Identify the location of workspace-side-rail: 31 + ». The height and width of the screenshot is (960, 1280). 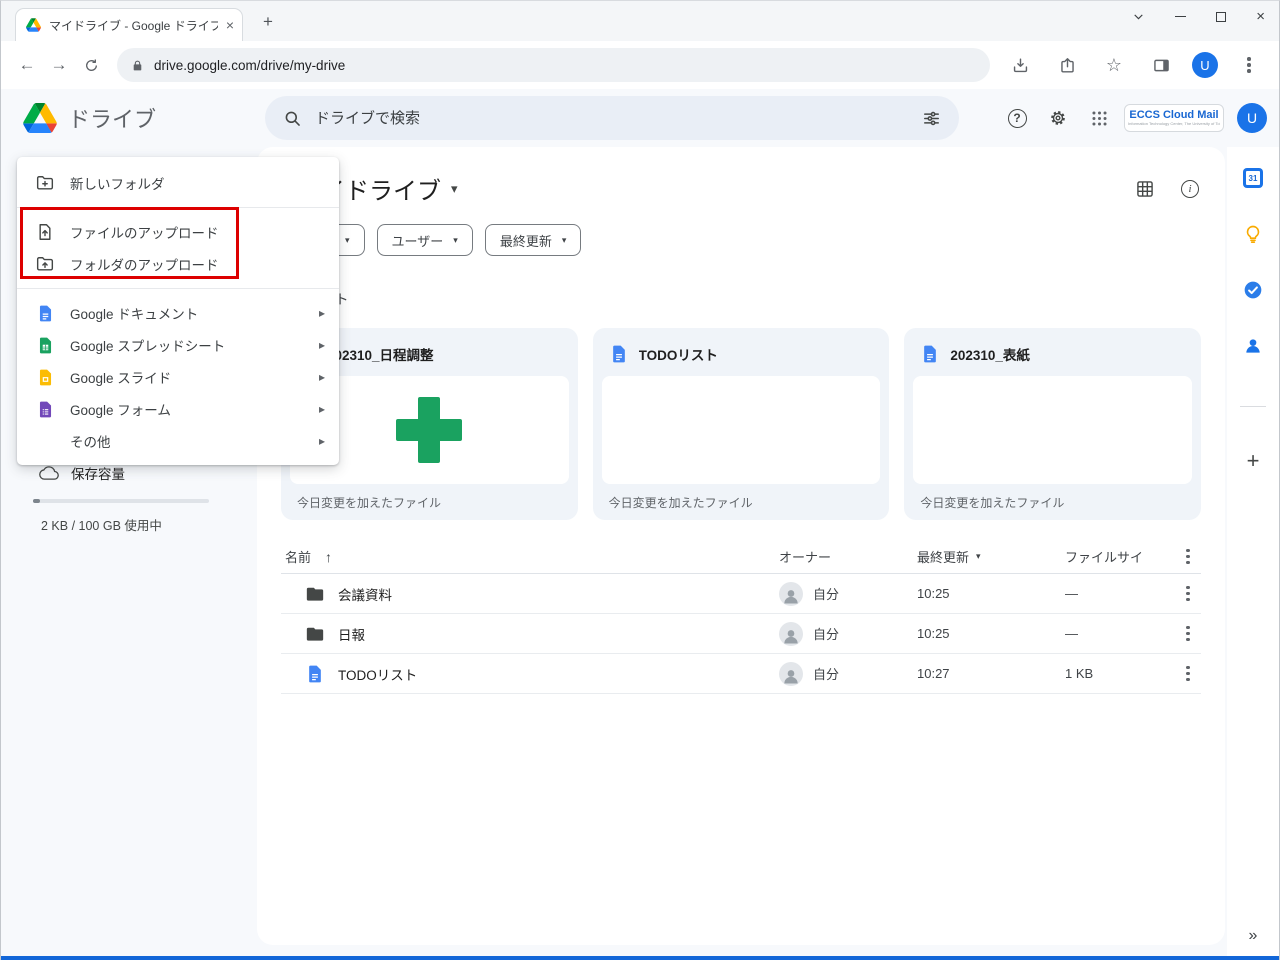
(1253, 552).